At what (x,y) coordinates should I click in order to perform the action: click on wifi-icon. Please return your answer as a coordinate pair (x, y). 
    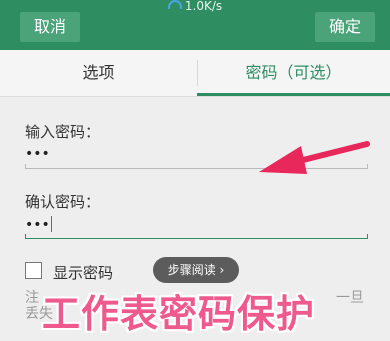
    Looking at the image, I should click on (174, 4).